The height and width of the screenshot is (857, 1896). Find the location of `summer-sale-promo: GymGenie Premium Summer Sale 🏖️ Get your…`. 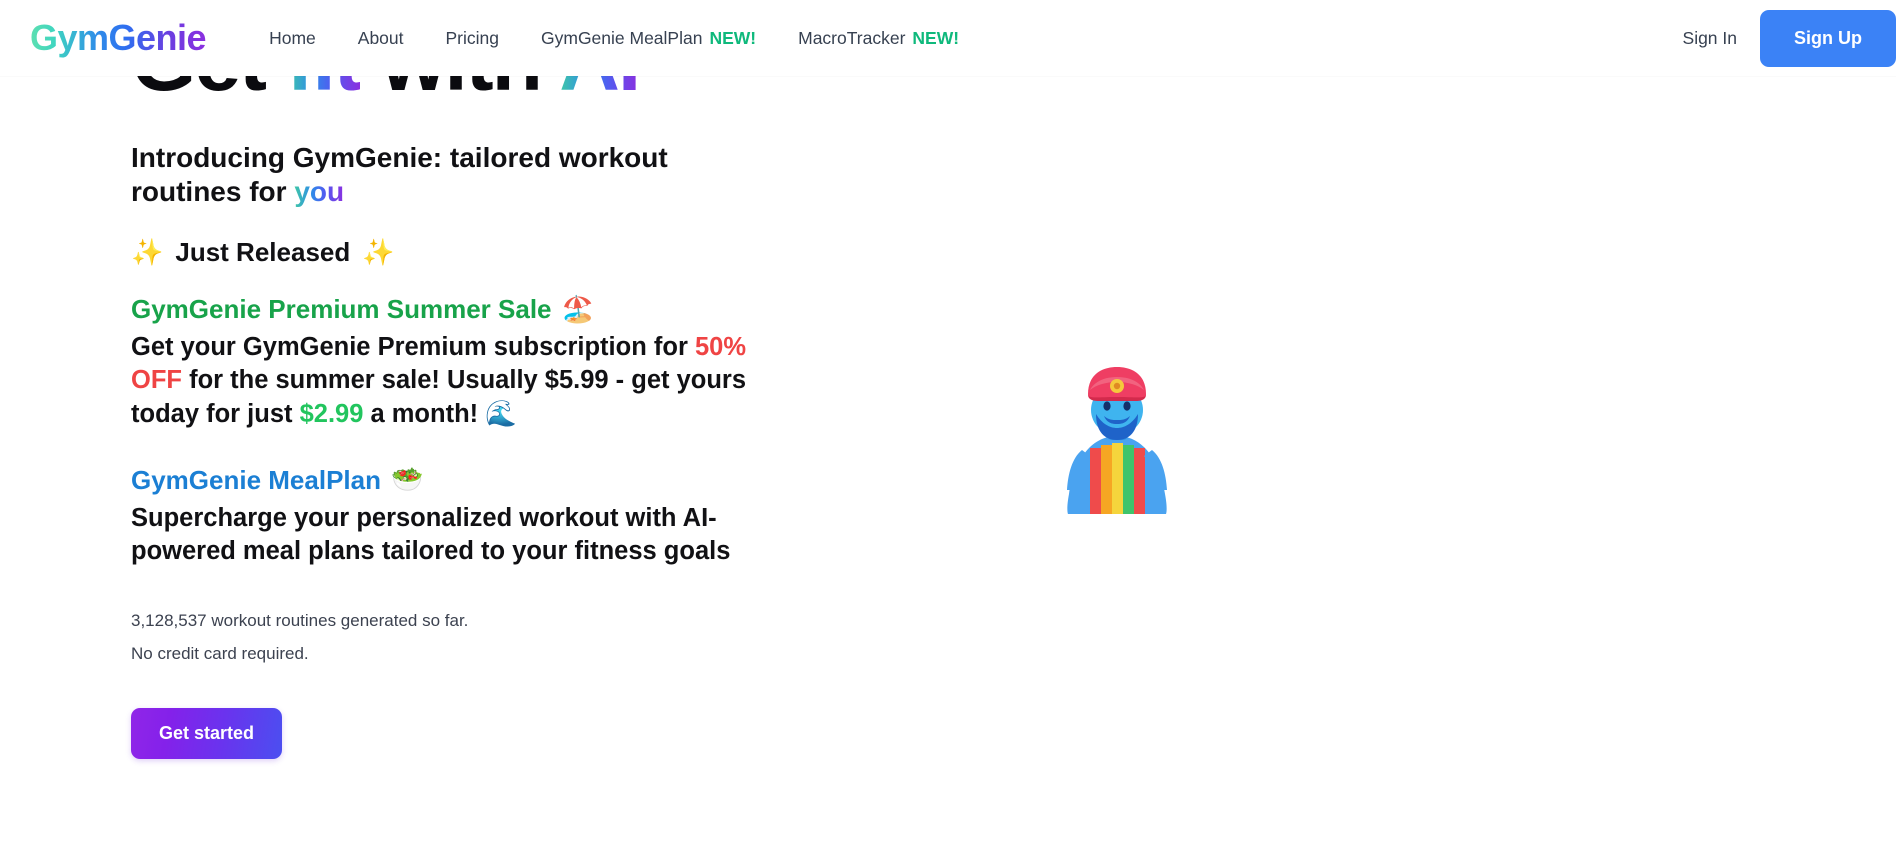

summer-sale-promo: GymGenie Premium Summer Sale 🏖️ Get your… is located at coordinates (451, 362).